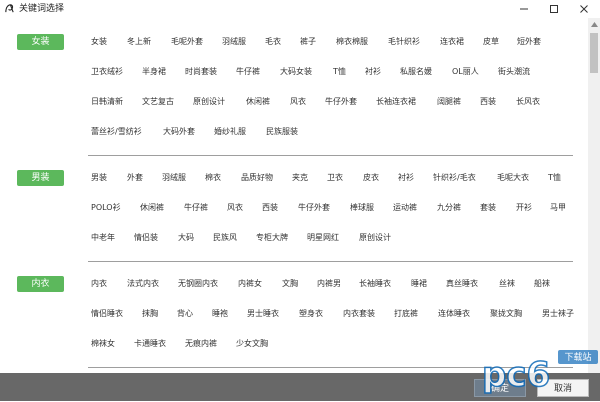 This screenshot has width=600, height=402. What do you see at coordinates (116, 132) in the screenshot?
I see `keyword-item: 蕾丝衫/雪纺衫` at bounding box center [116, 132].